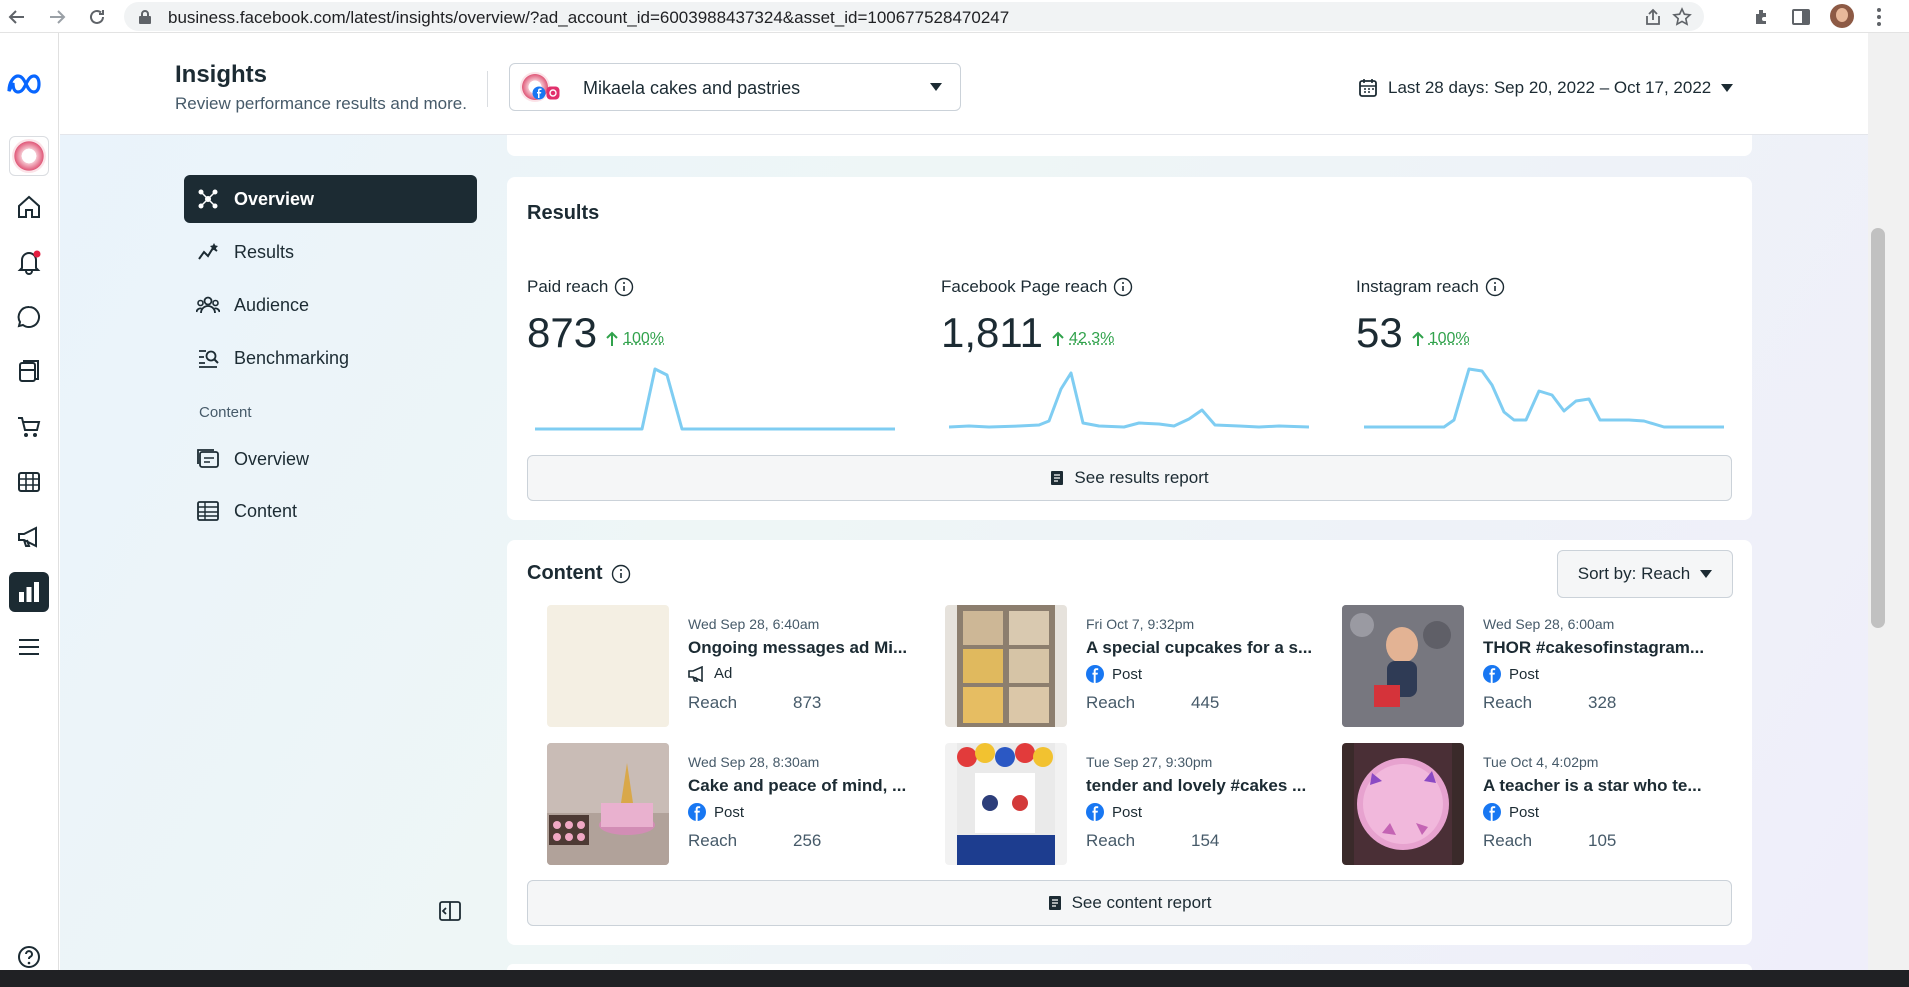  I want to click on sidebar-item-content: Content, so click(330, 511).